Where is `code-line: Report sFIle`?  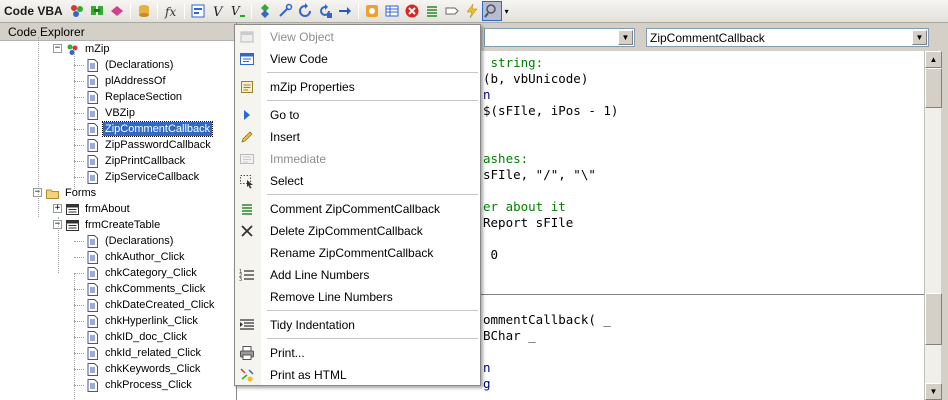
code-line: Report sFIle is located at coordinates (528, 222).